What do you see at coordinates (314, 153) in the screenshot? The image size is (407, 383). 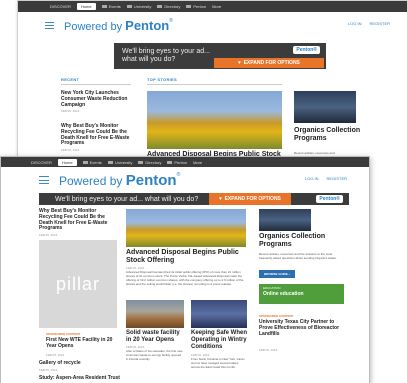 I see `right-snippet: Recent articles, resources and` at bounding box center [314, 153].